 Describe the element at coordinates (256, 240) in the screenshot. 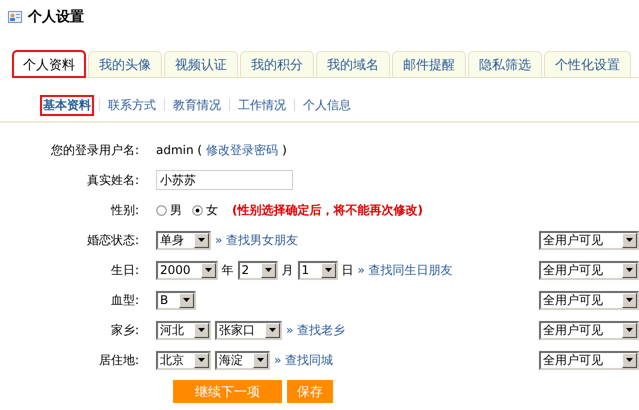

I see `link: » 查找男女朋友` at that location.